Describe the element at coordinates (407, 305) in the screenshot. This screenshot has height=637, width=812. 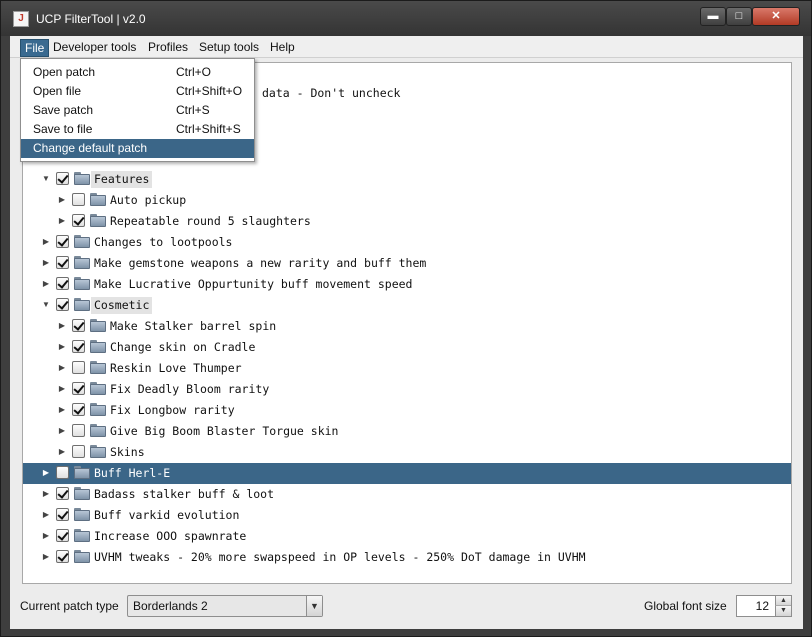
I see `tree-row: ▼ Cosmetic` at that location.